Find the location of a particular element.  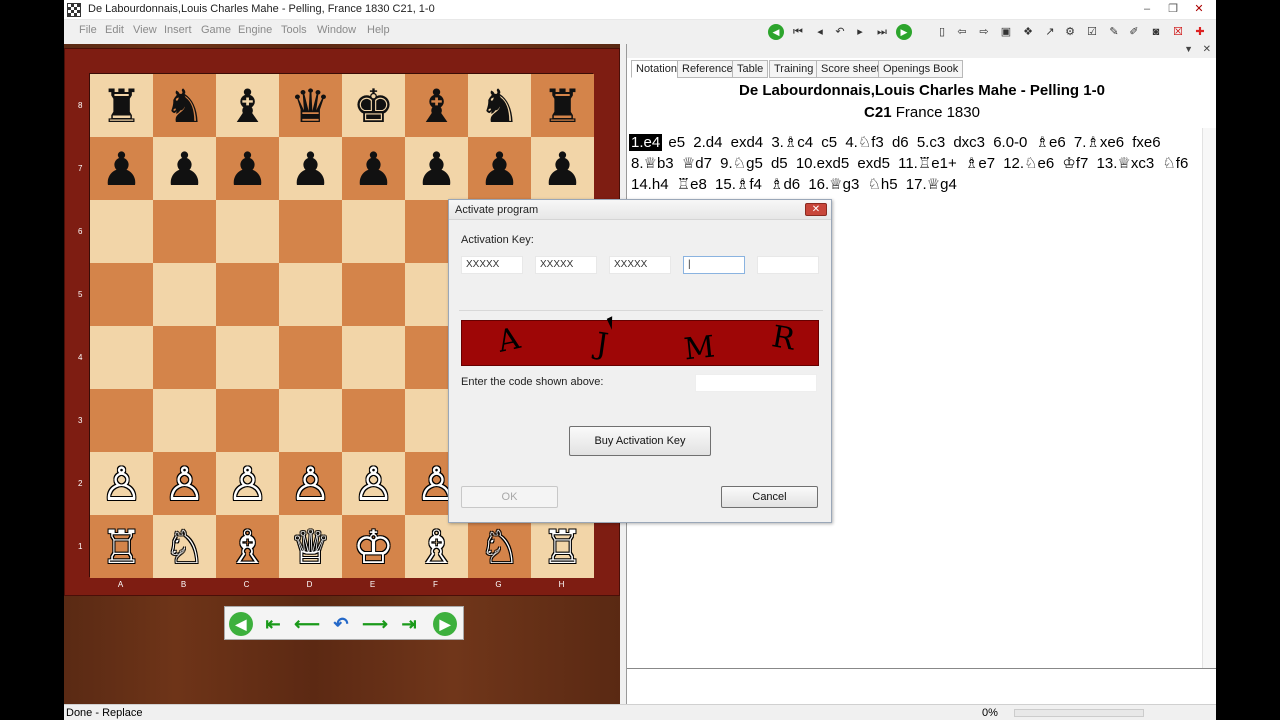

move-token: 5.c3 is located at coordinates (931, 142).